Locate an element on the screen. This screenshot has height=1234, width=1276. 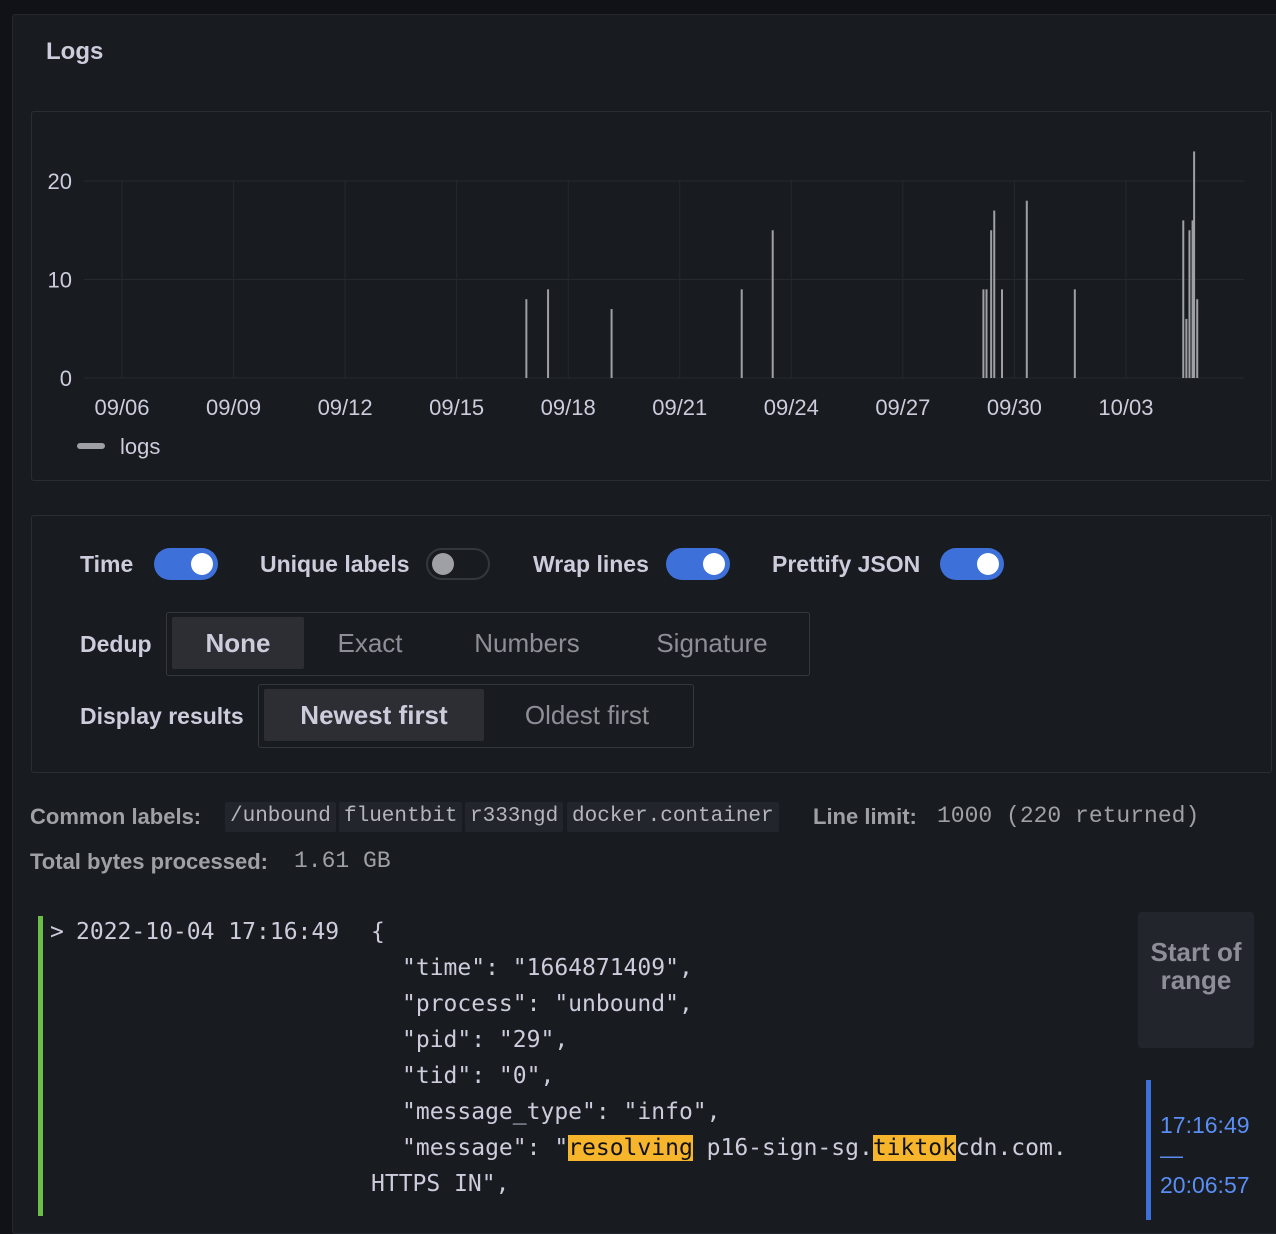
line-limit-value: 1000 (220 returned) is located at coordinates (1068, 816).